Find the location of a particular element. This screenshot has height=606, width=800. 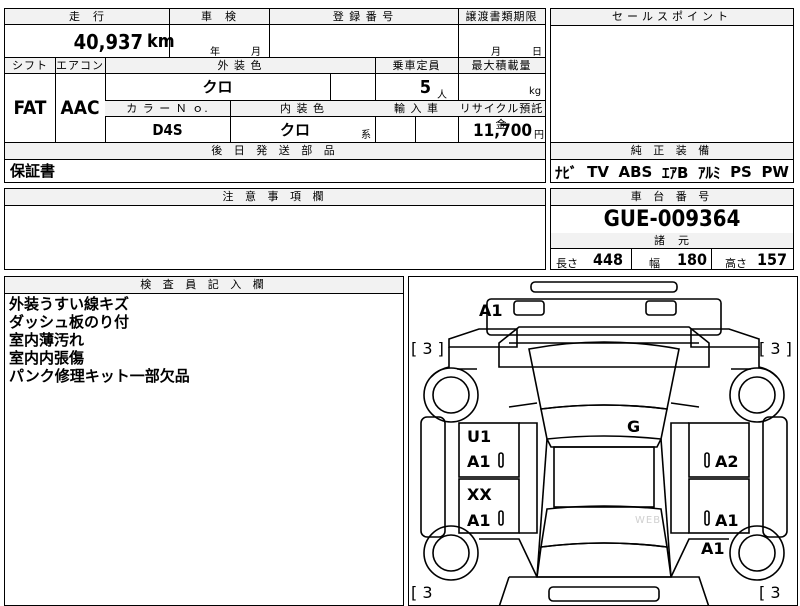

sales-point-label: セールスポイント is located at coordinates (672, 17).